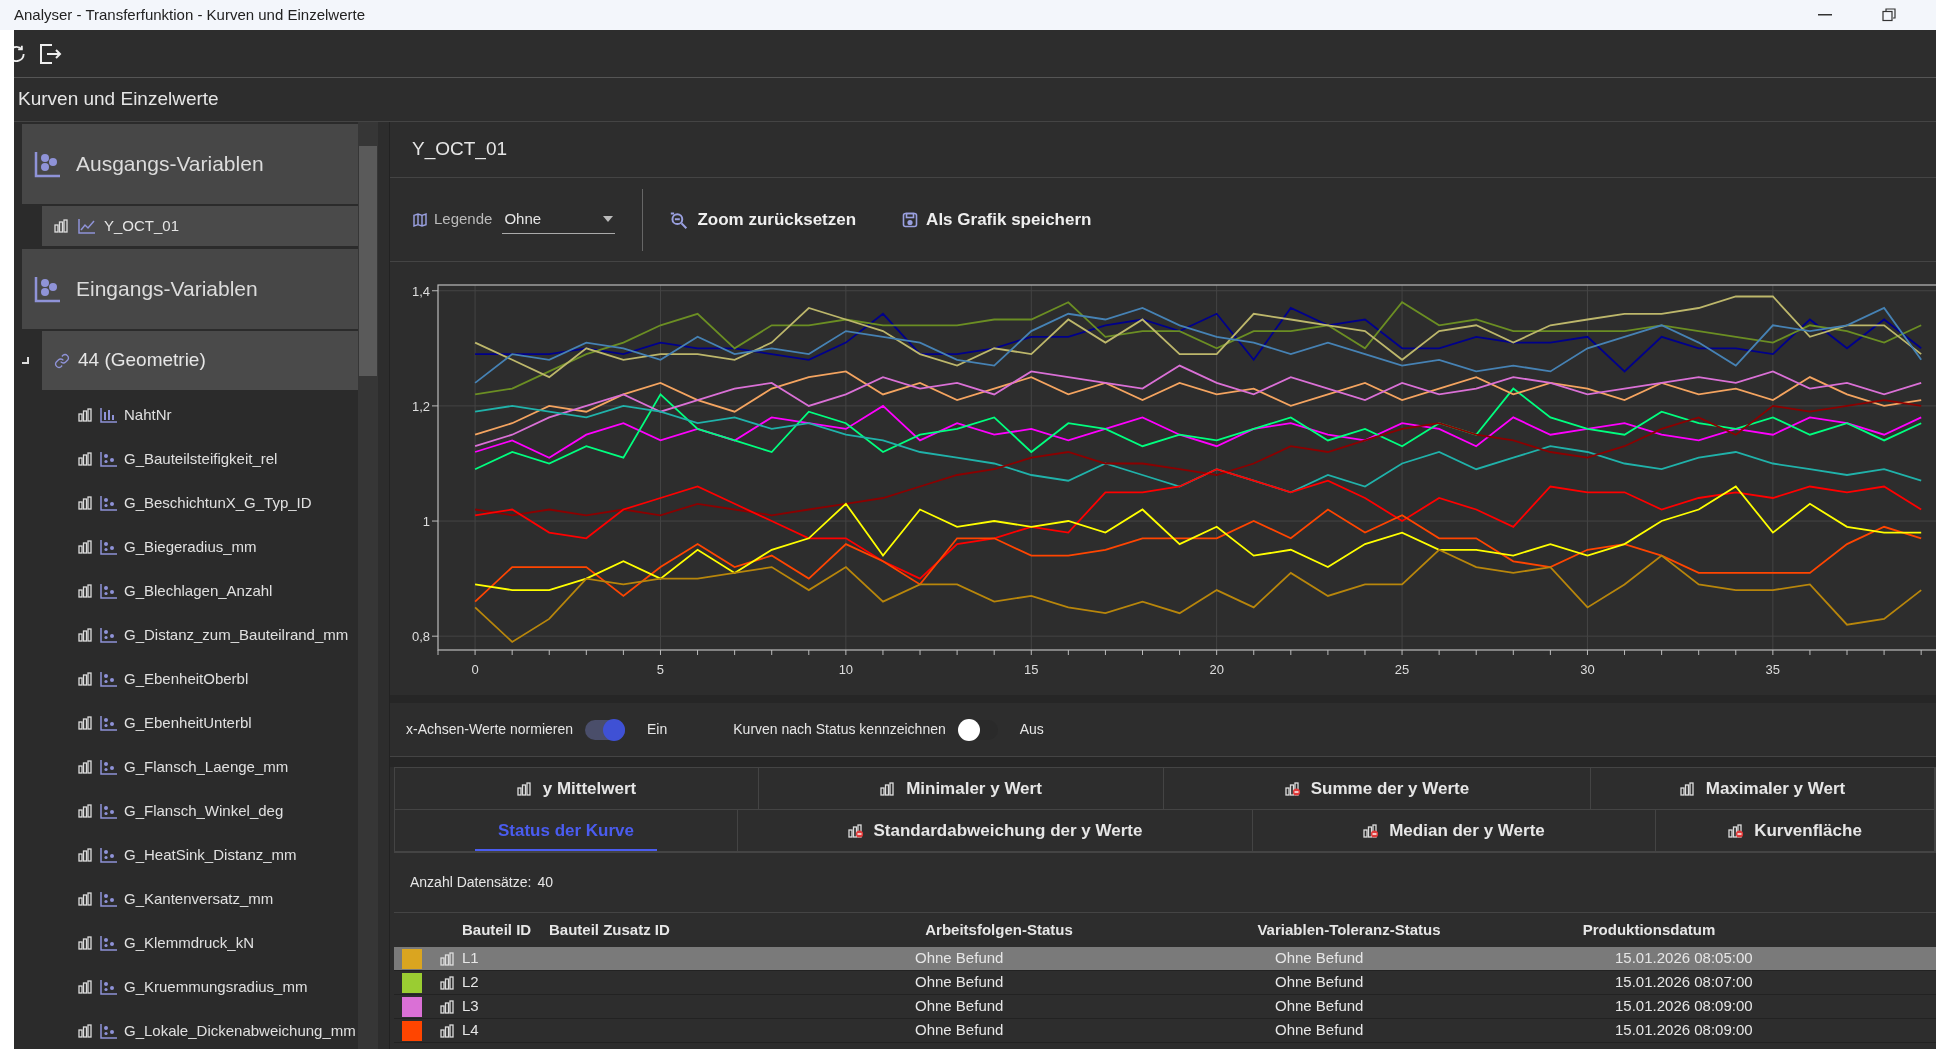 This screenshot has height=1049, width=1936. I want to click on tab: Summe der y Werte, so click(1377, 788).